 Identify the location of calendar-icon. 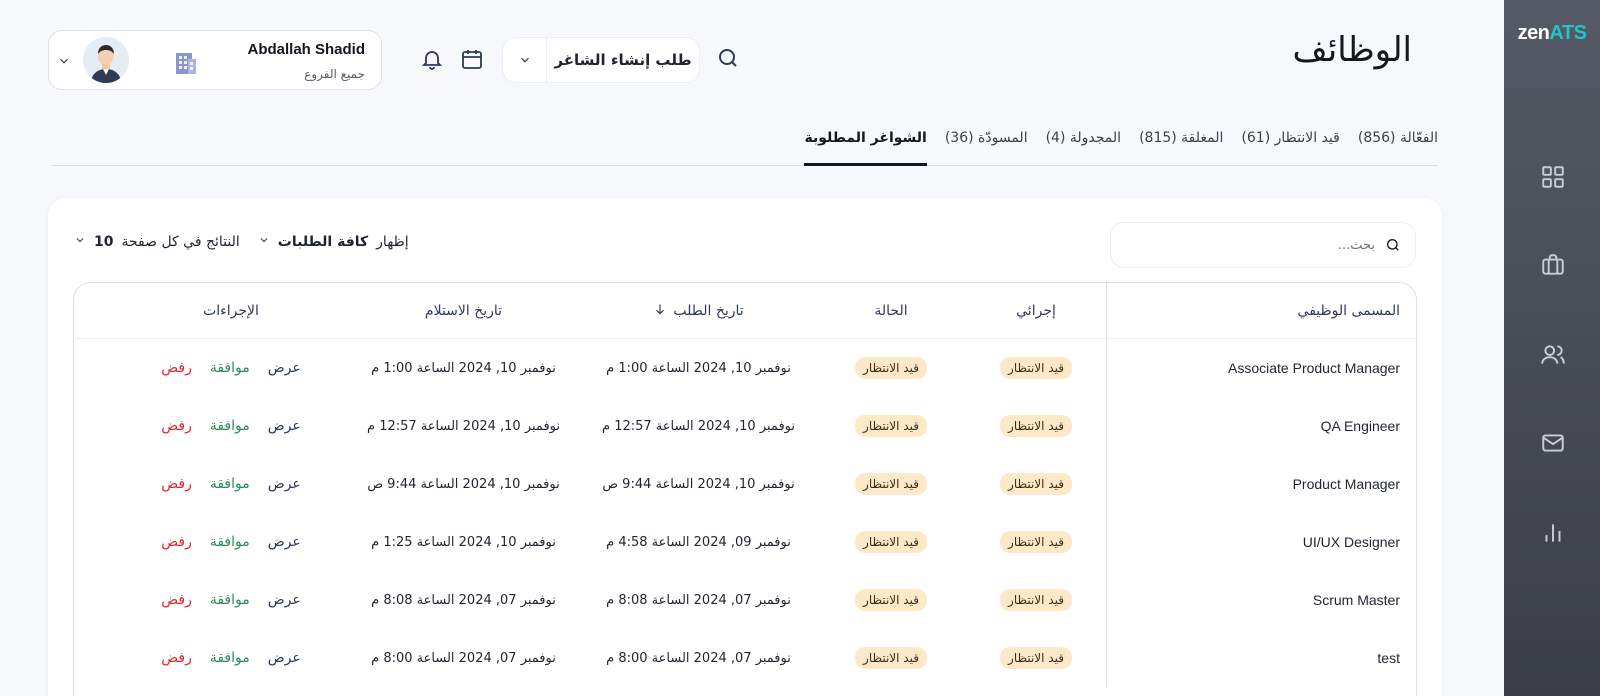
(473, 60).